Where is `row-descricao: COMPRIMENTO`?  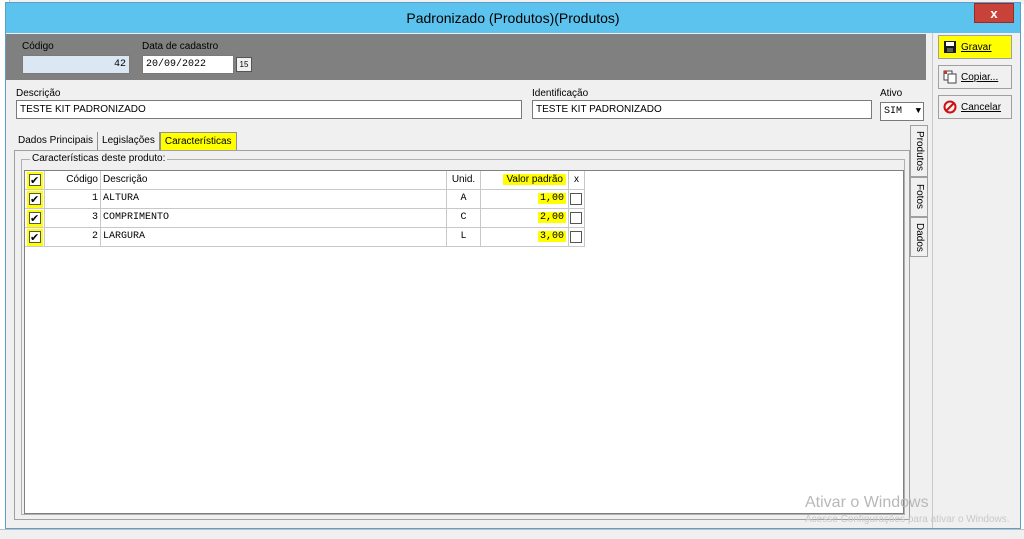 row-descricao: COMPRIMENTO is located at coordinates (274, 218).